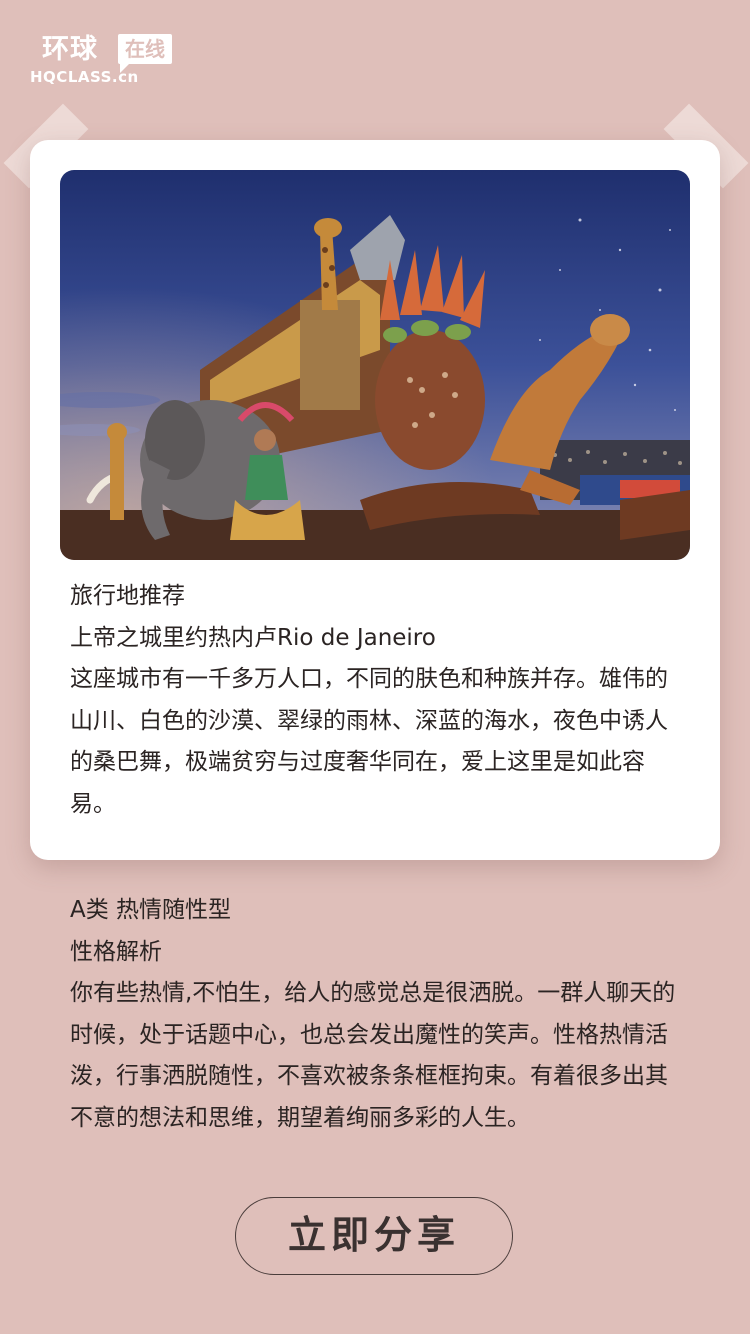 The width and height of the screenshot is (750, 1334). Describe the element at coordinates (253, 637) in the screenshot. I see `card-title: 上帝之城里约热内卢Rio de Janeiro` at that location.